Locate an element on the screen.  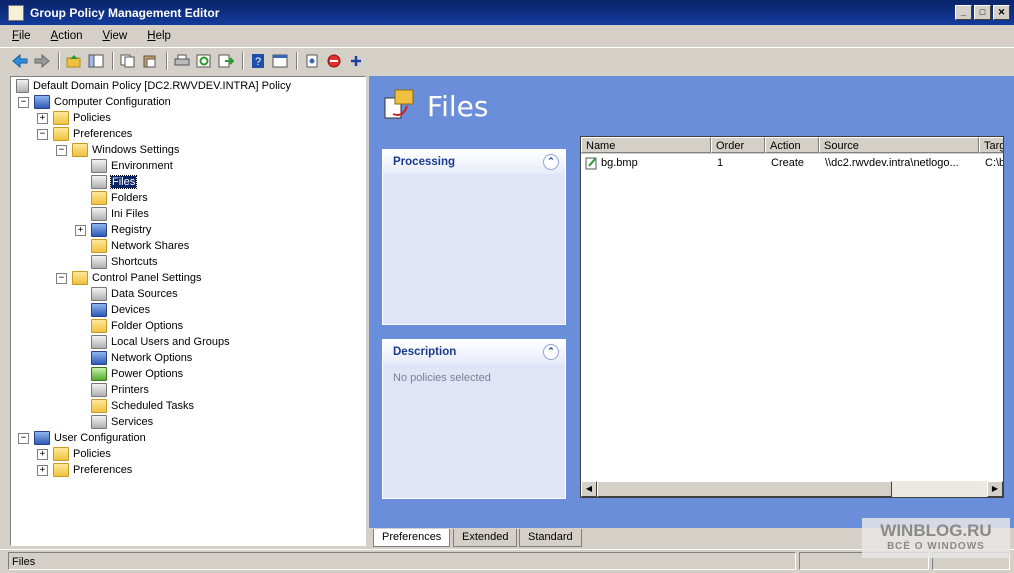
scroll-left-icon: ◀ is located at coordinates (589, 489).